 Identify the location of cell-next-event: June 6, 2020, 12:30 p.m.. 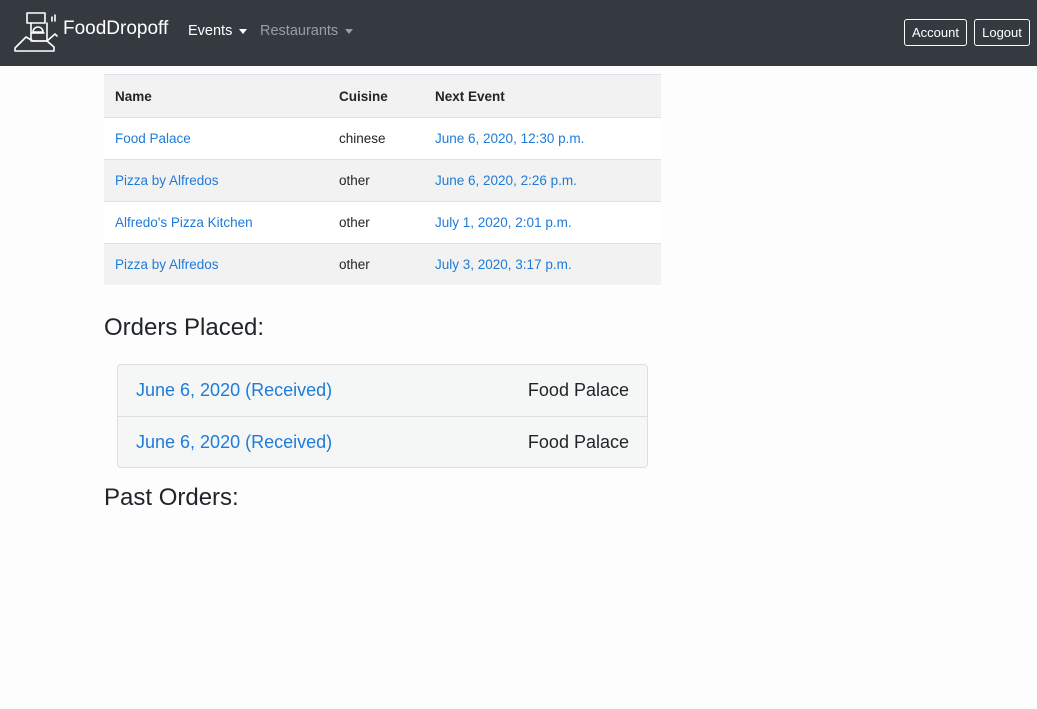
(542, 138).